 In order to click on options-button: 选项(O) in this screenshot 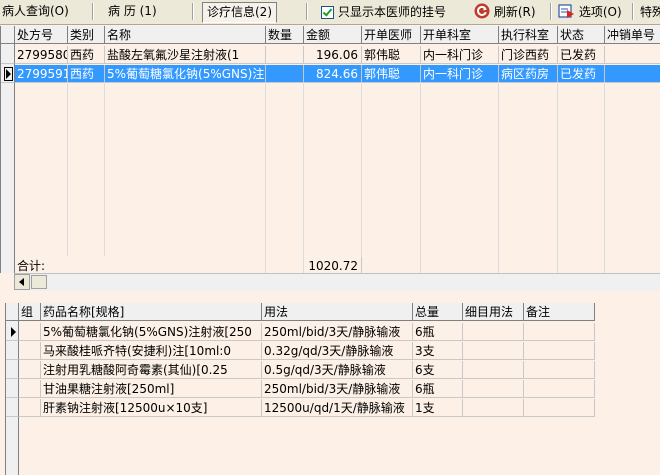, I will do `click(590, 12)`.